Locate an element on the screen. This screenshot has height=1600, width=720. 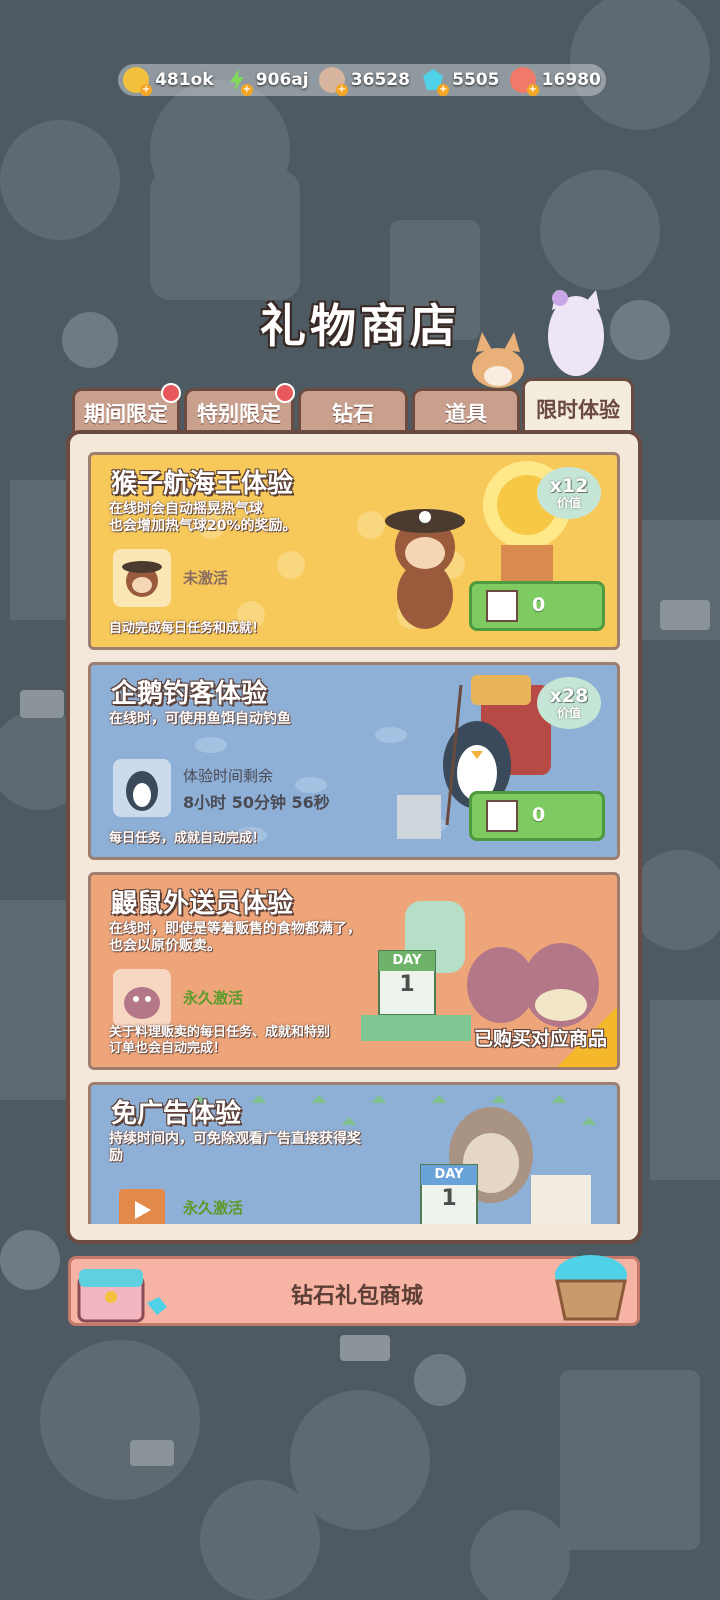
monkey-thumbnail-icon is located at coordinates (502, 606).